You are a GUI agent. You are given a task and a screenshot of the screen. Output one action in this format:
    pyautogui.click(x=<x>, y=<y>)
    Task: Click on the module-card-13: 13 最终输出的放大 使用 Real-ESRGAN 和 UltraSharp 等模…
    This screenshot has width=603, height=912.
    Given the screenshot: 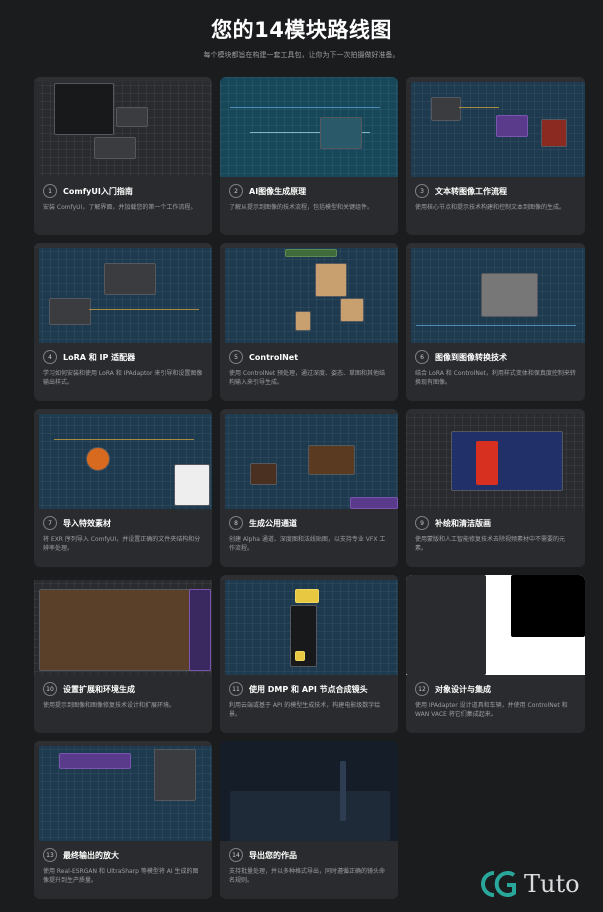 What is the action you would take?
    pyautogui.click(x=123, y=820)
    